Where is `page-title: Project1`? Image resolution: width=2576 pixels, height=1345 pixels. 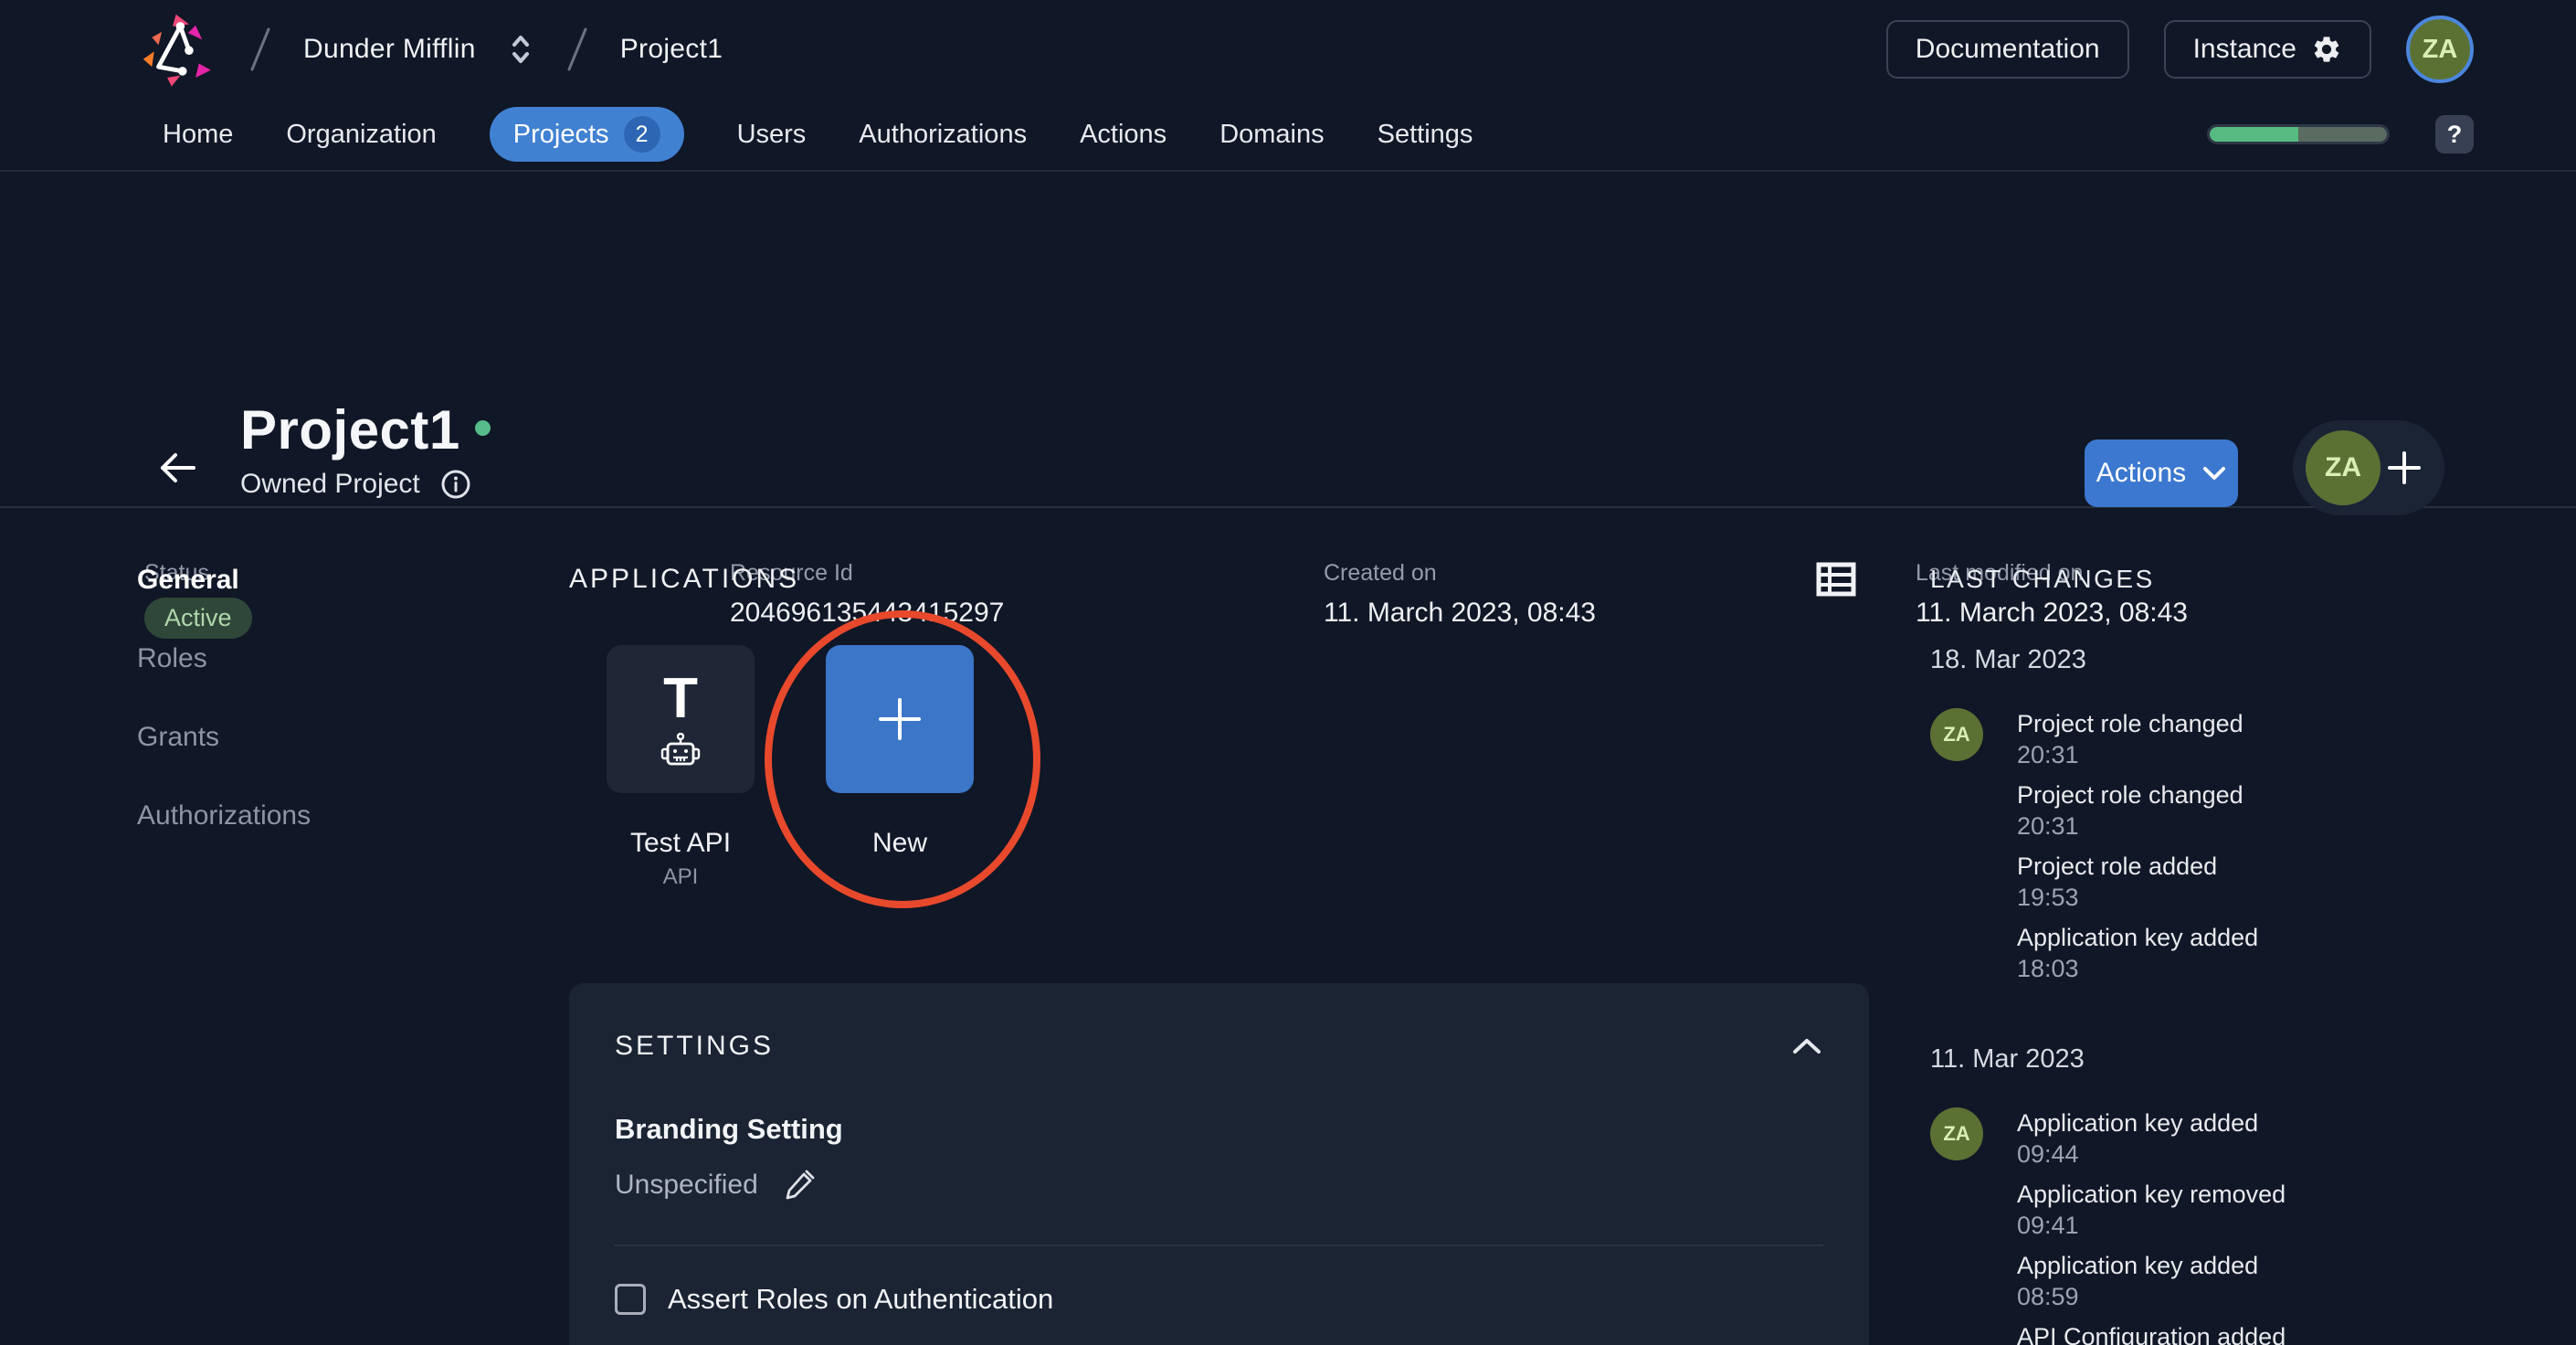 page-title: Project1 is located at coordinates (350, 430).